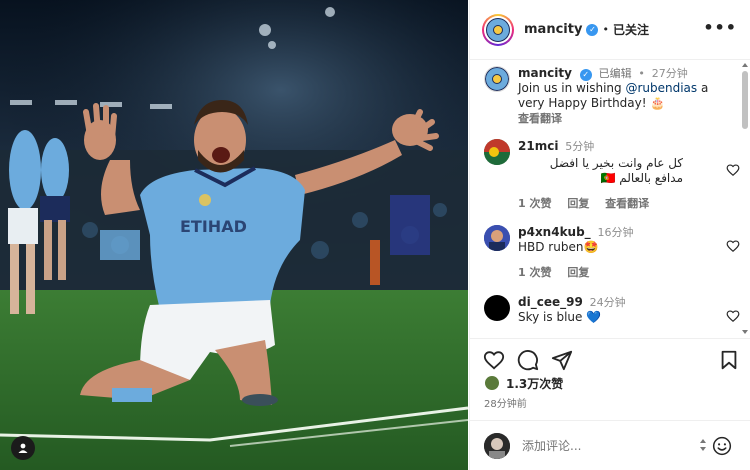 The image size is (750, 470). What do you see at coordinates (558, 247) in the screenshot?
I see `comment-text: HBD ruben🤩` at bounding box center [558, 247].